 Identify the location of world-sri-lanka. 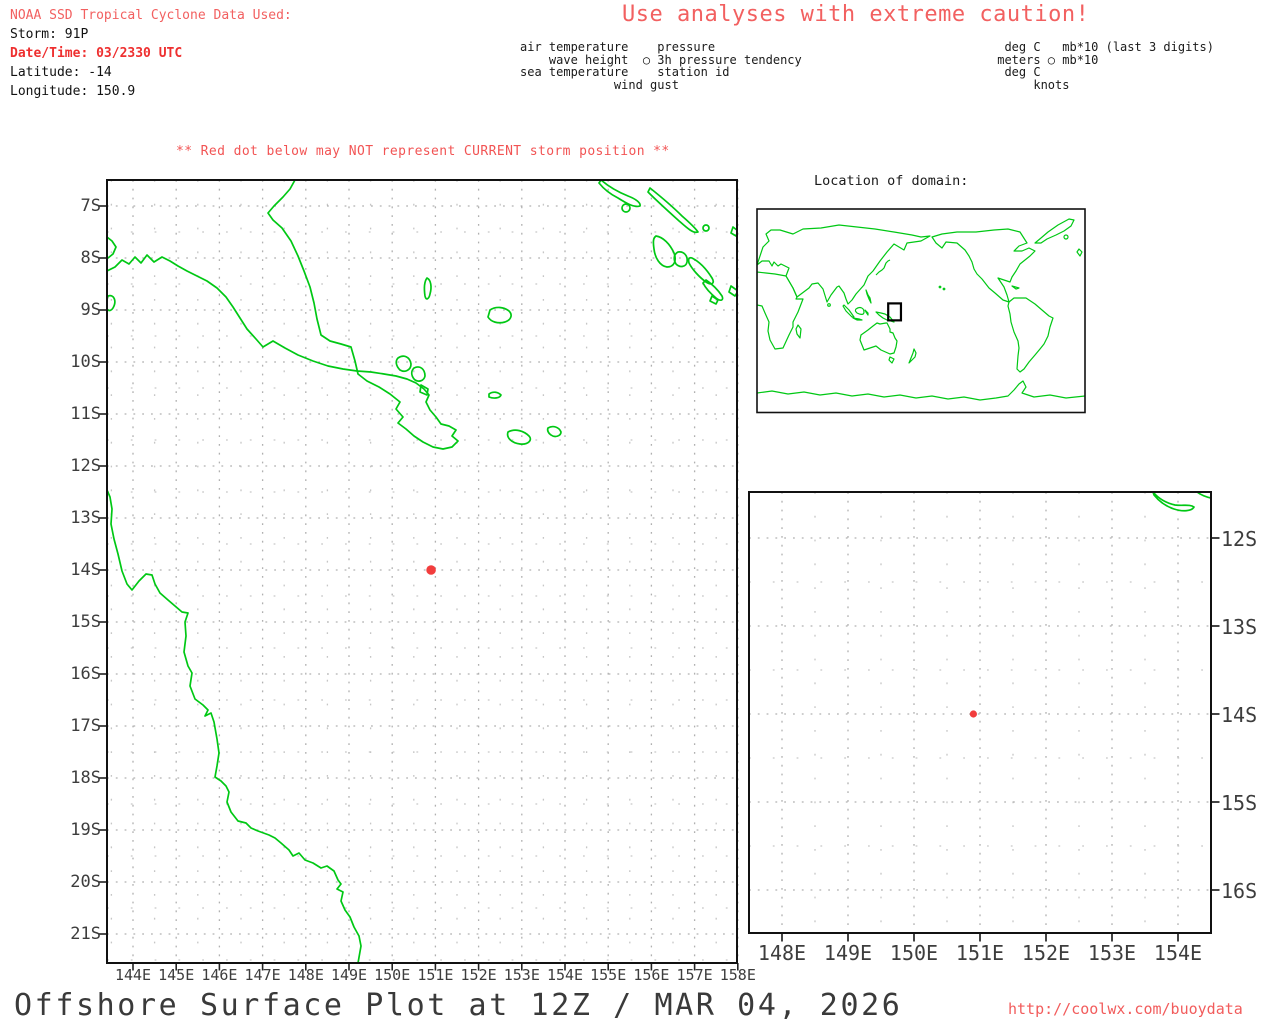
(829, 305).